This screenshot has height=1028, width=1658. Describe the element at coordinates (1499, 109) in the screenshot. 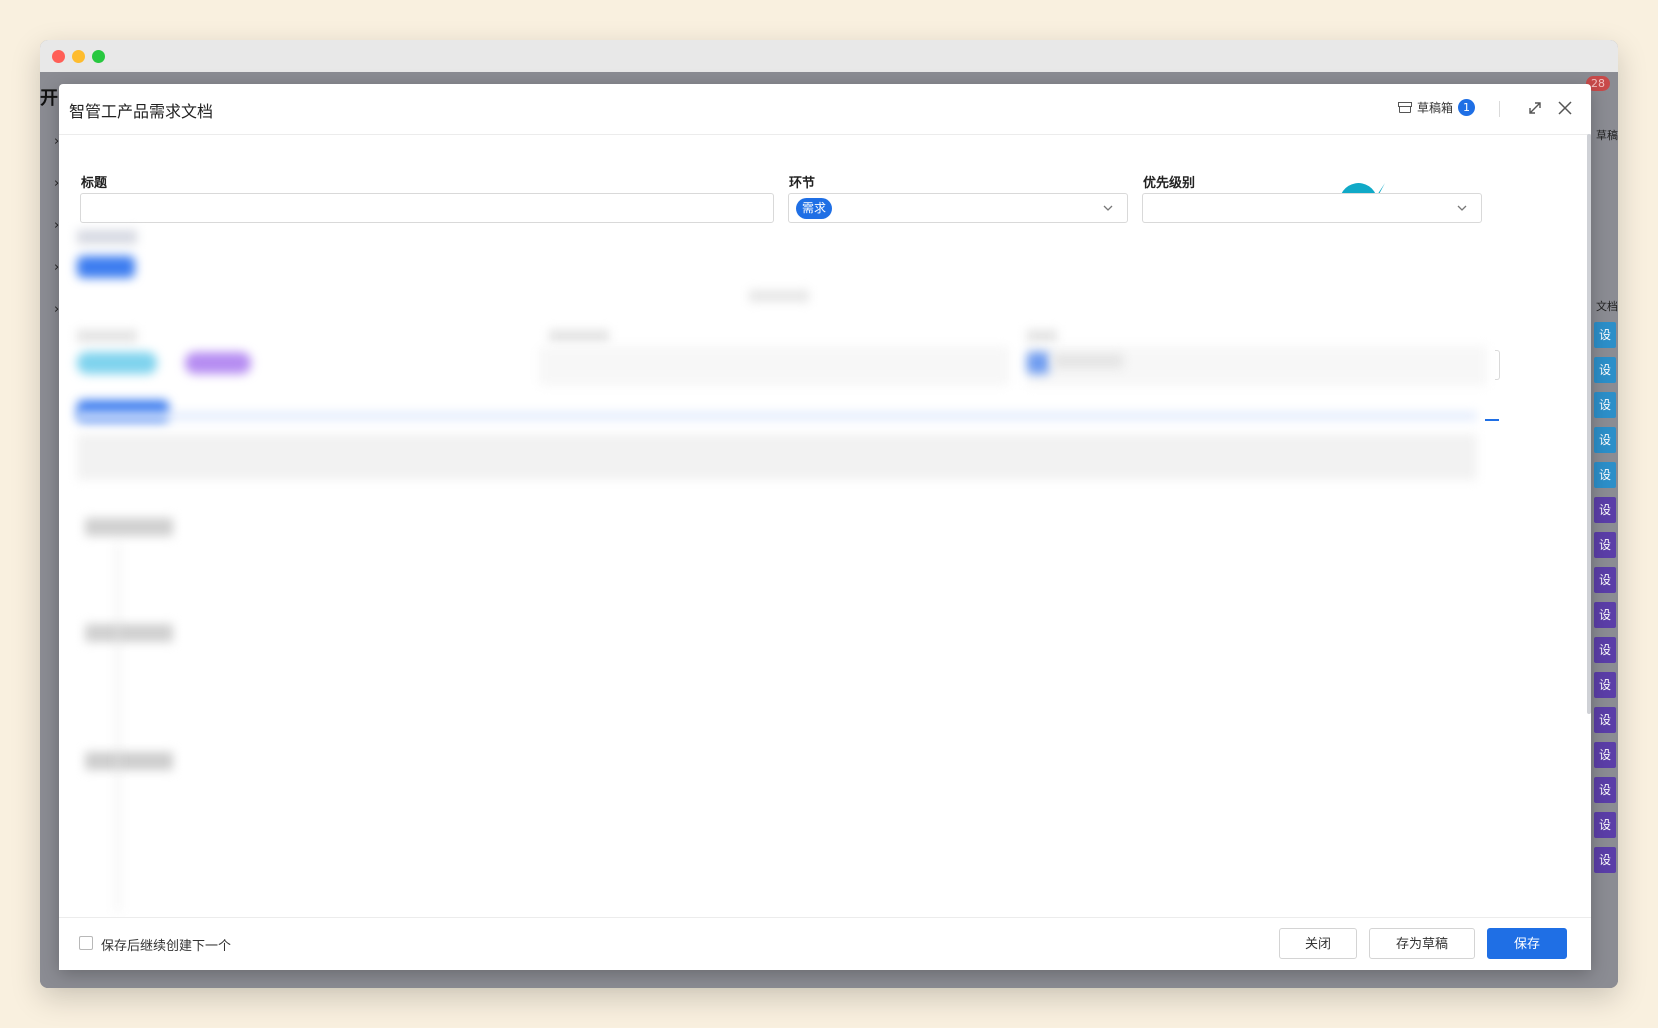

I see `header-divider` at that location.